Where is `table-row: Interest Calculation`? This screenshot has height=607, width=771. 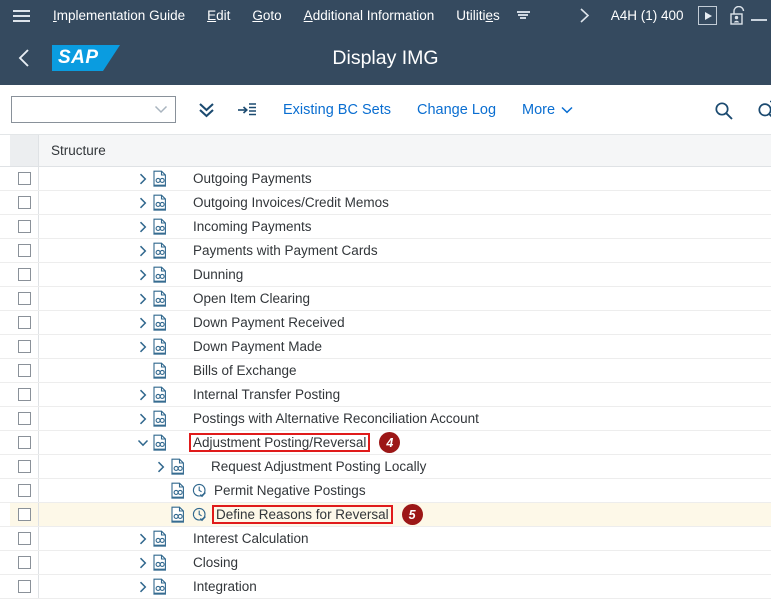
table-row: Interest Calculation is located at coordinates (385, 539).